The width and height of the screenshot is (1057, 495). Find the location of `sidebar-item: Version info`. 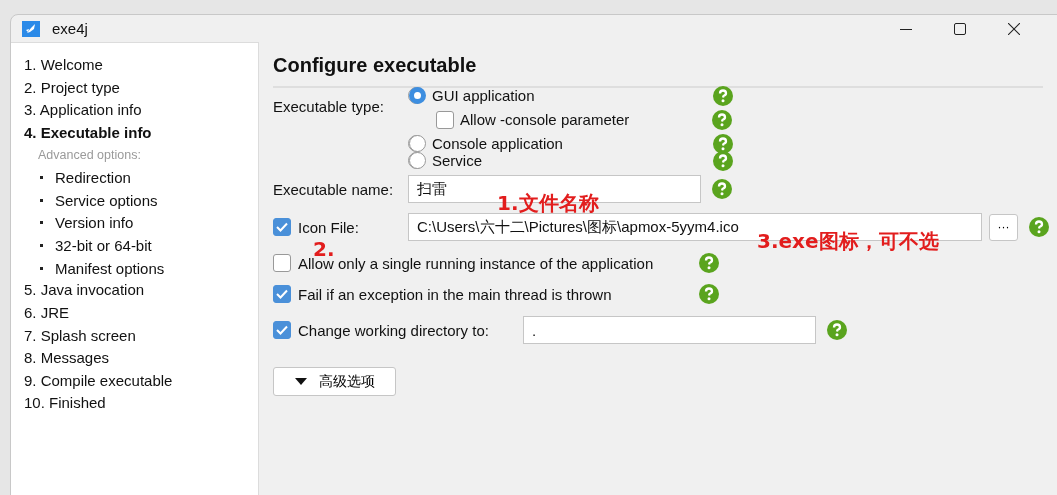

sidebar-item: Version info is located at coordinates (94, 223).